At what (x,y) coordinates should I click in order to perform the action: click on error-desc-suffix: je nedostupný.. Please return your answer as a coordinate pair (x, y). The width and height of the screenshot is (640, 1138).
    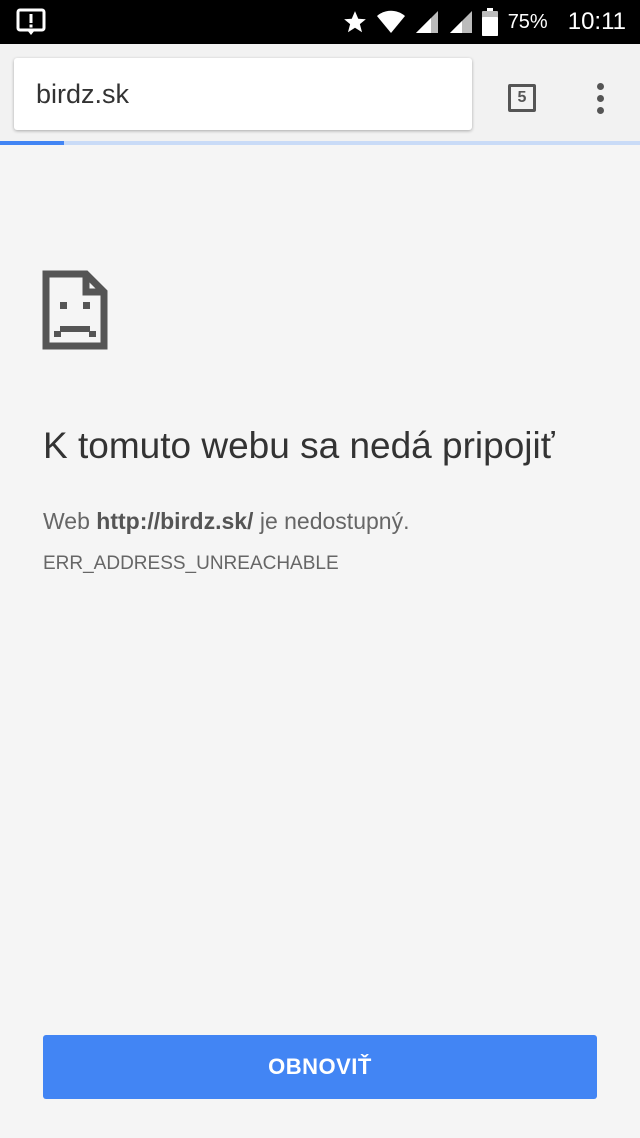
    Looking at the image, I should click on (331, 521).